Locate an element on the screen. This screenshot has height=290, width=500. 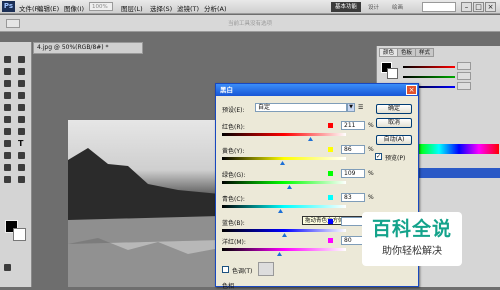
clone-stamp-icon is located at coordinates (7, 107).